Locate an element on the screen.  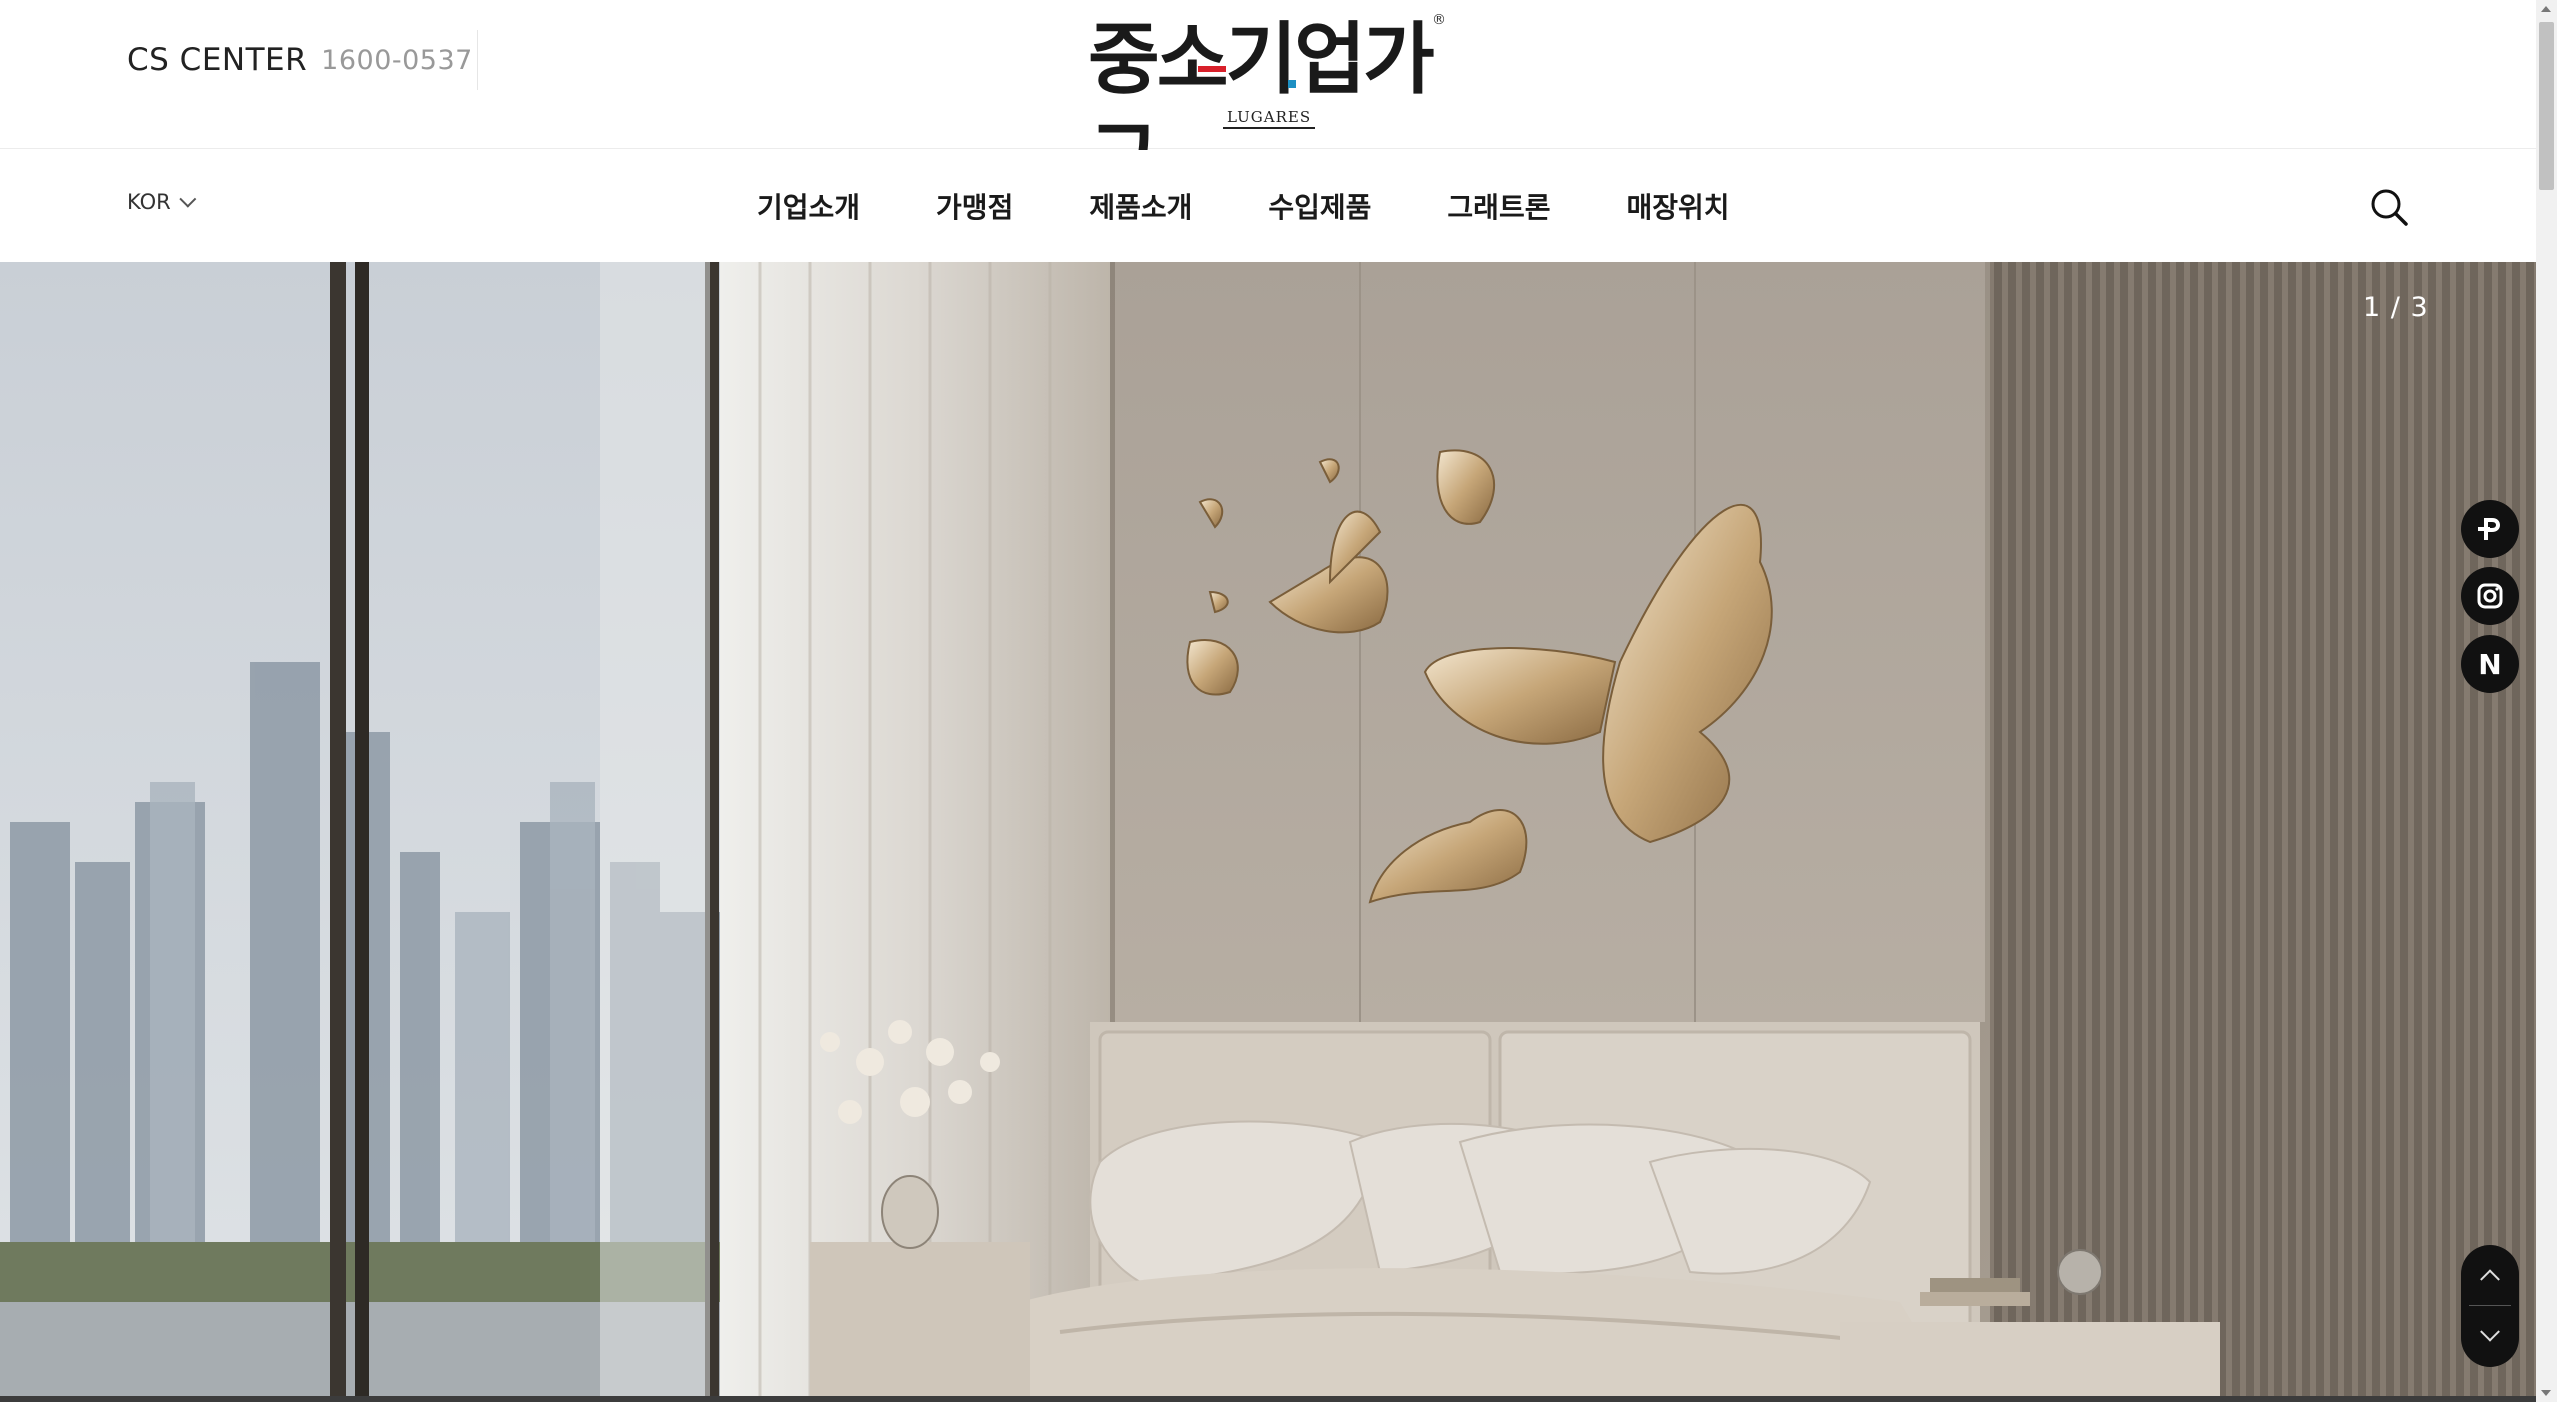
scroll-top-button is located at coordinates (2490, 1275).